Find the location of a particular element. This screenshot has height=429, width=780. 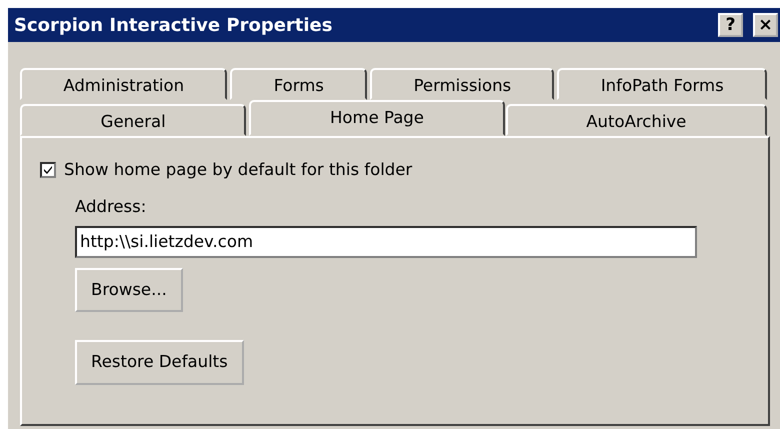

tab: Permissions is located at coordinates (462, 84).